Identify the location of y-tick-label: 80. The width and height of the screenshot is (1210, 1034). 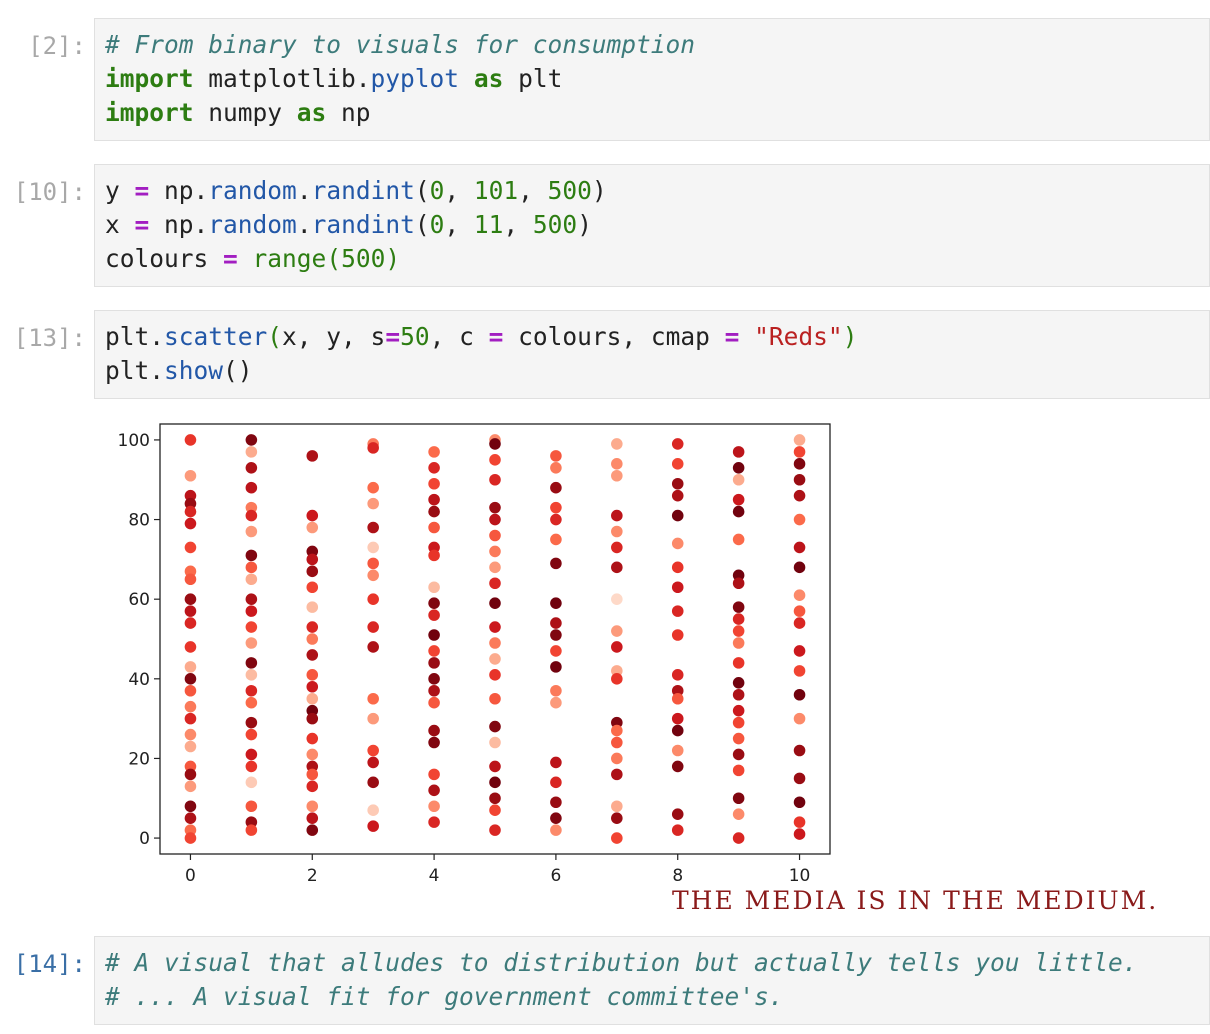
(139, 521).